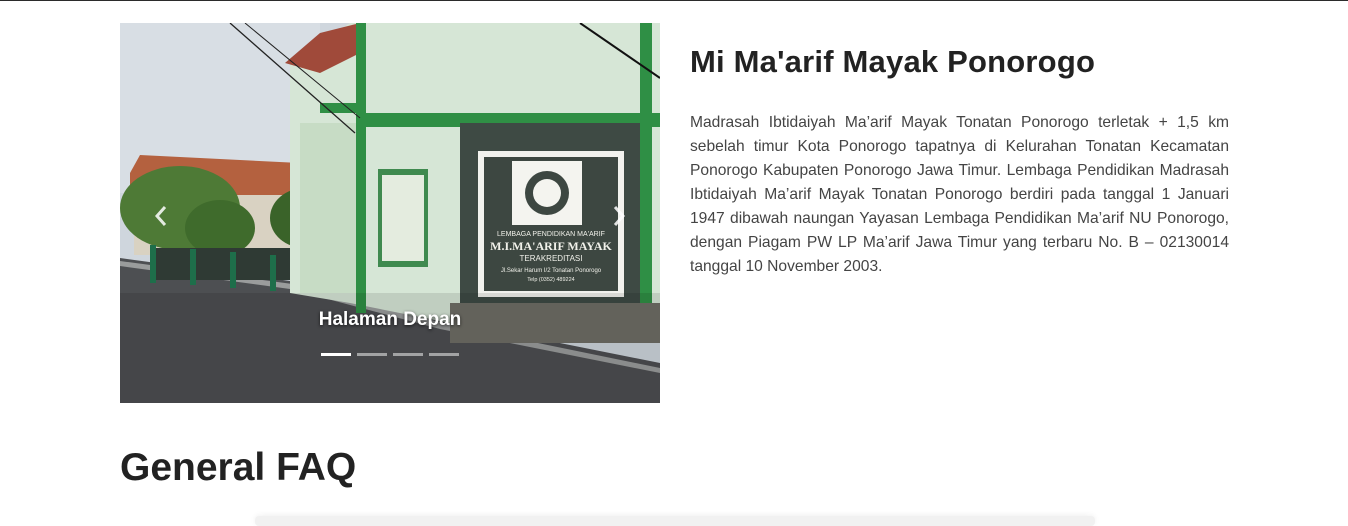 The width and height of the screenshot is (1348, 526). What do you see at coordinates (238, 467) in the screenshot?
I see `faq-heading: General FAQ` at bounding box center [238, 467].